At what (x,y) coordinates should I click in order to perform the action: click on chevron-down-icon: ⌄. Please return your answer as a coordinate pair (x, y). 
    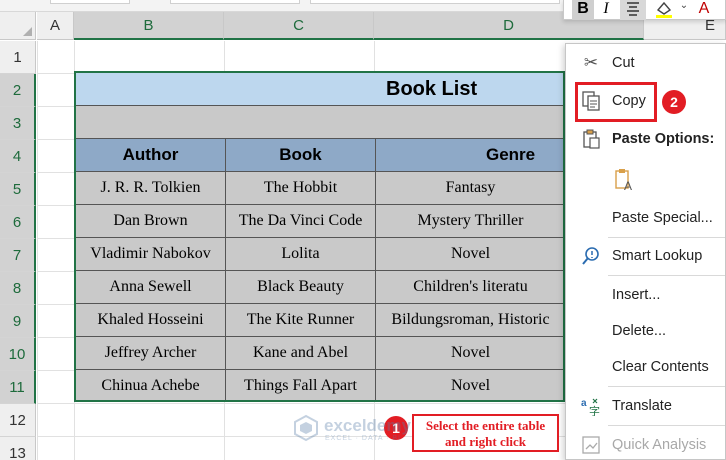
    Looking at the image, I should click on (684, 10).